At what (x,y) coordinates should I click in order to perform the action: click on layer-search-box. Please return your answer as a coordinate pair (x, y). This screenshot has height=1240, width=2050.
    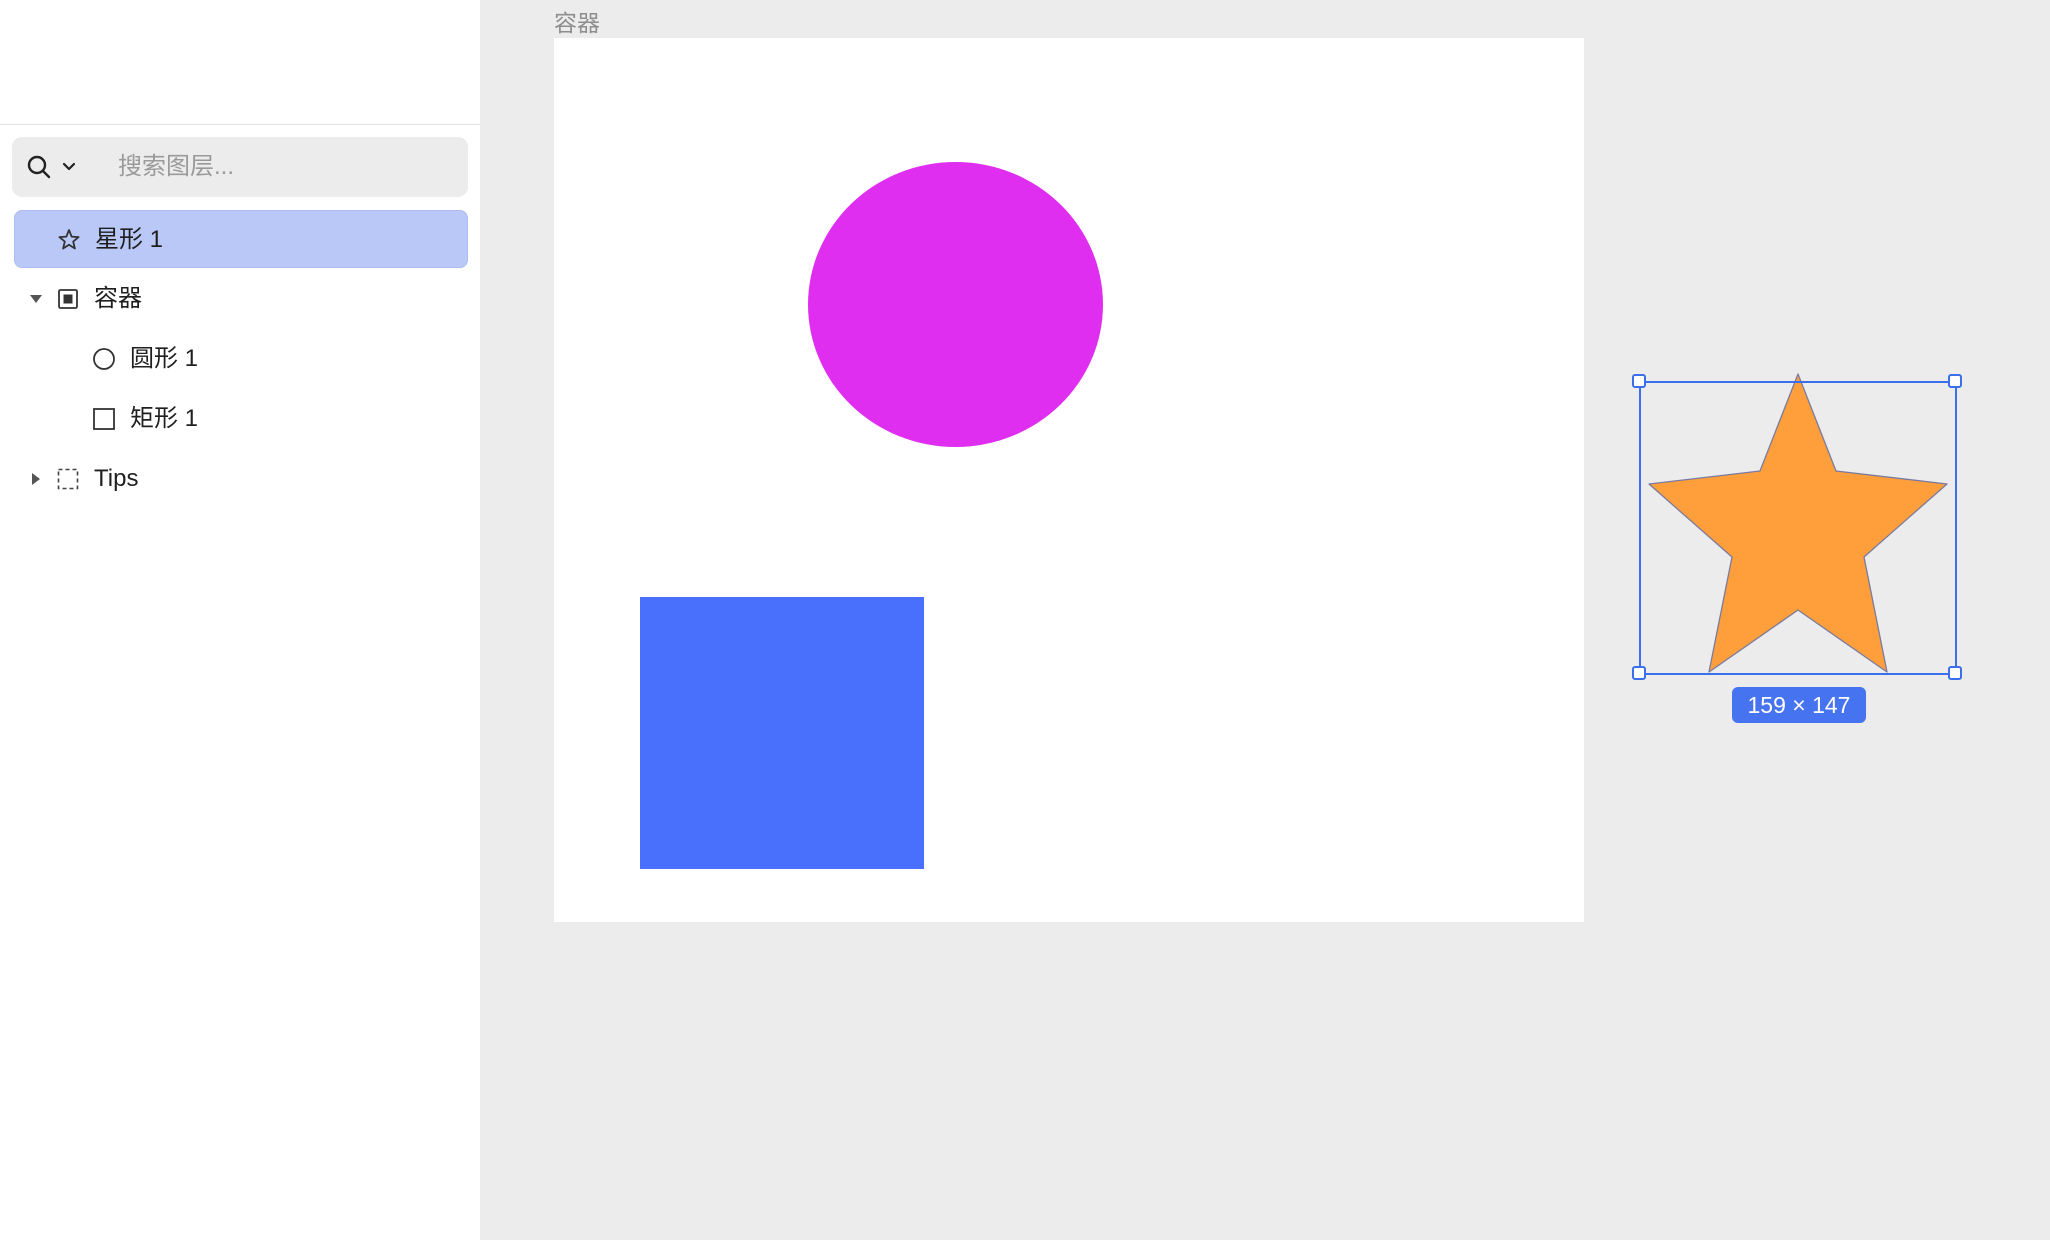
    Looking at the image, I should click on (240, 167).